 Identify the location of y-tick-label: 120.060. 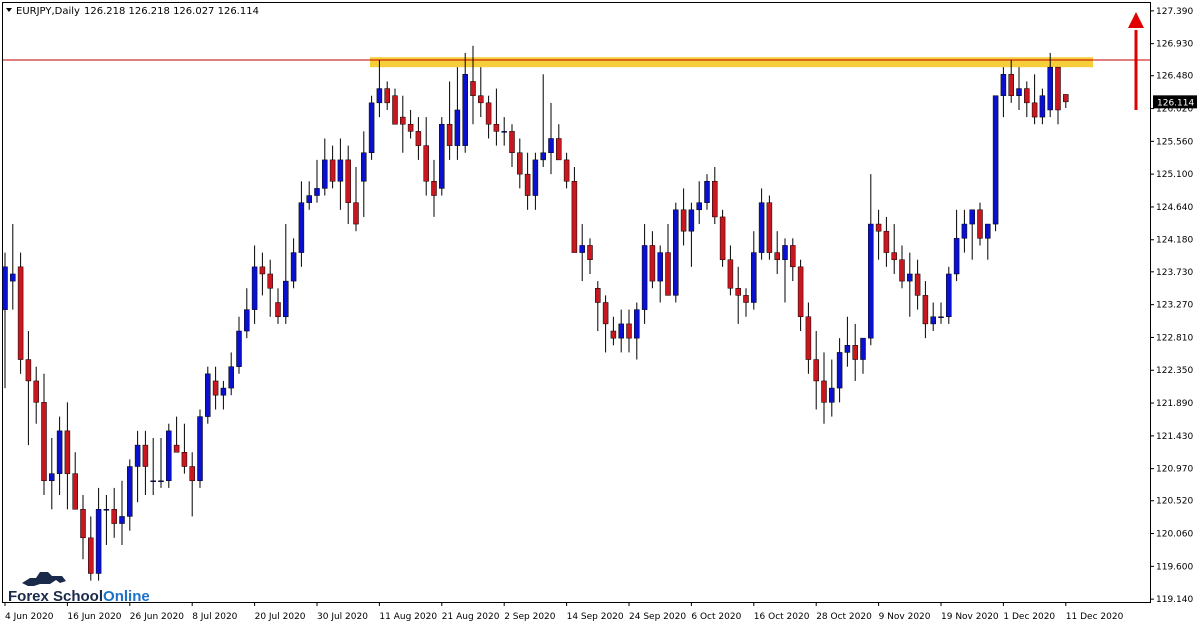
(1174, 535).